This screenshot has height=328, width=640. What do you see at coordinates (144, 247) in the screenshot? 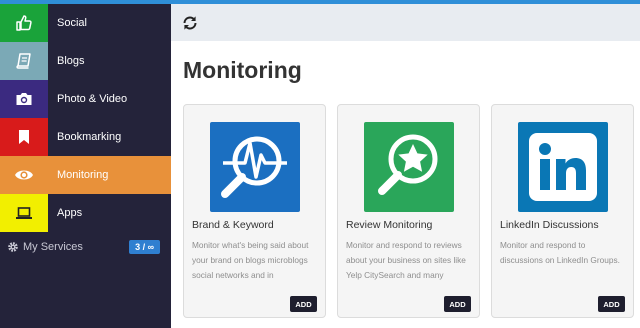
I see `services-count-badge: 3 / ∞` at bounding box center [144, 247].